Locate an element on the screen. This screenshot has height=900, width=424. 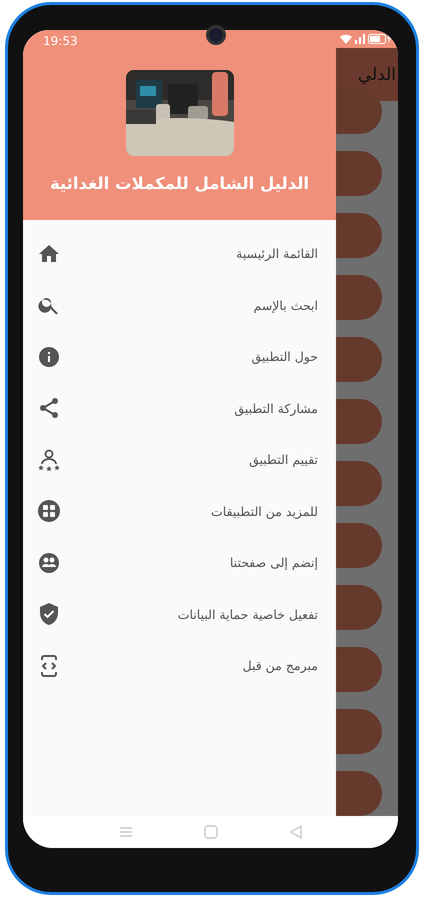
app-title: الدليل الشامل للمكملات الغدائية is located at coordinates (180, 183).